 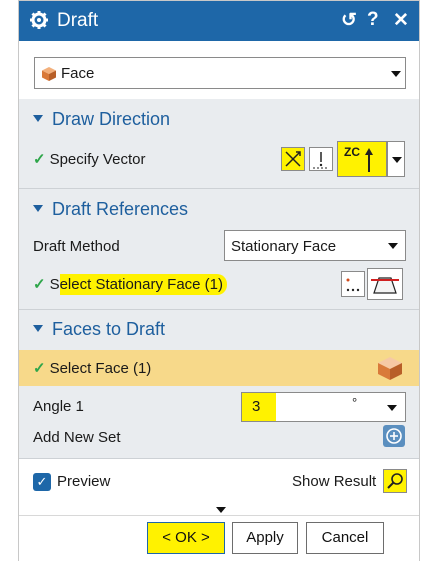 I want to click on draw-direction-header: Draw Direction, so click(x=101, y=119).